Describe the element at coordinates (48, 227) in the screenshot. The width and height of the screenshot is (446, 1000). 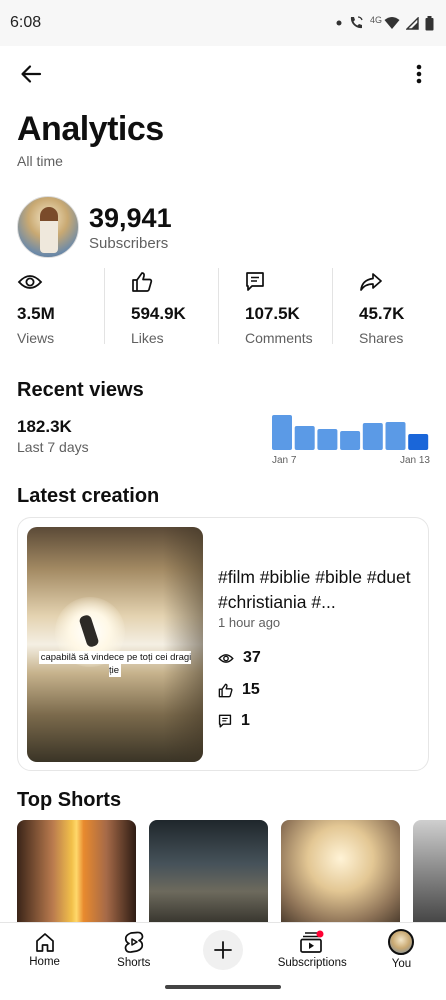
I see `channel-avatar` at that location.